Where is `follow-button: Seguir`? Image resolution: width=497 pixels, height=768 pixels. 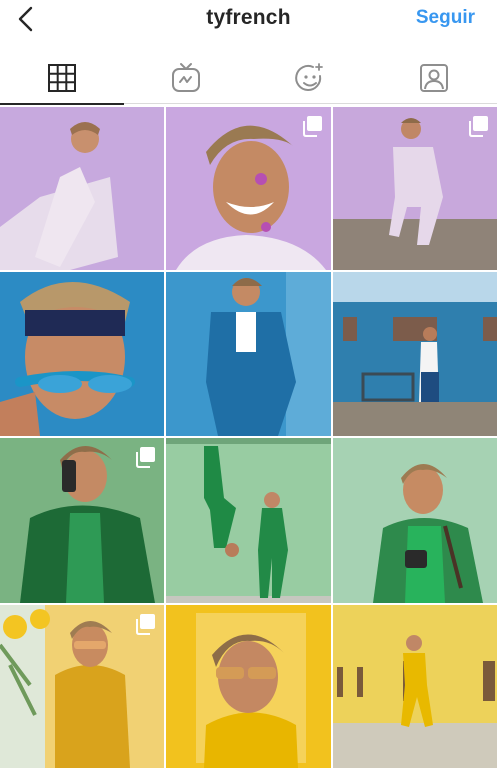
follow-button: Seguir is located at coordinates (445, 18).